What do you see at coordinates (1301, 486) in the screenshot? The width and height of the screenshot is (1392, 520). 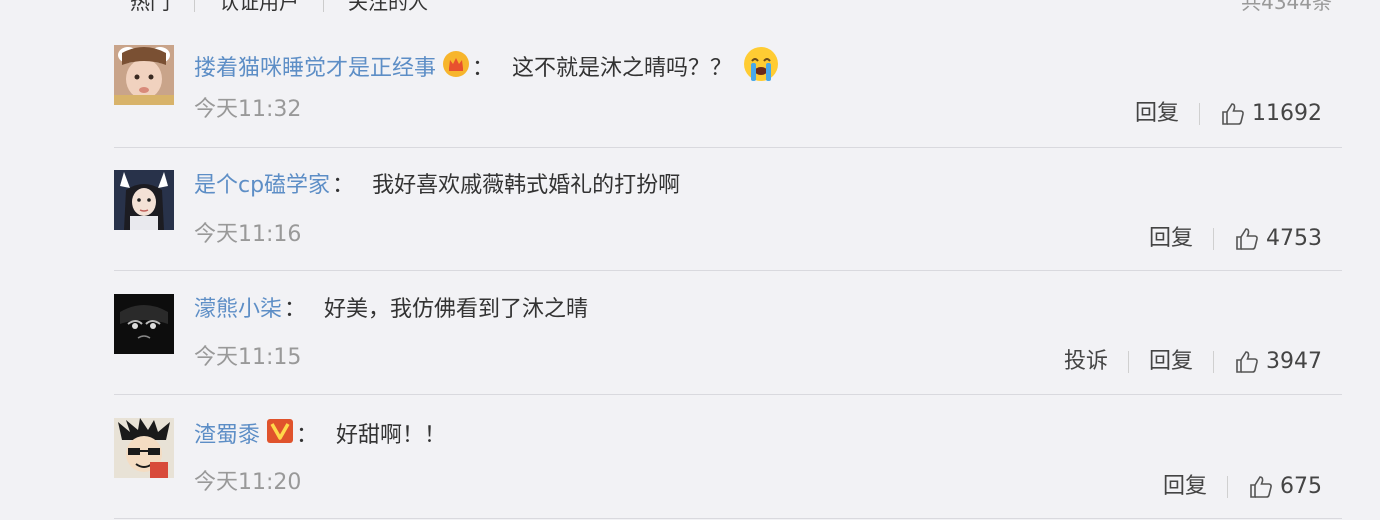 I see `like-count: 675` at bounding box center [1301, 486].